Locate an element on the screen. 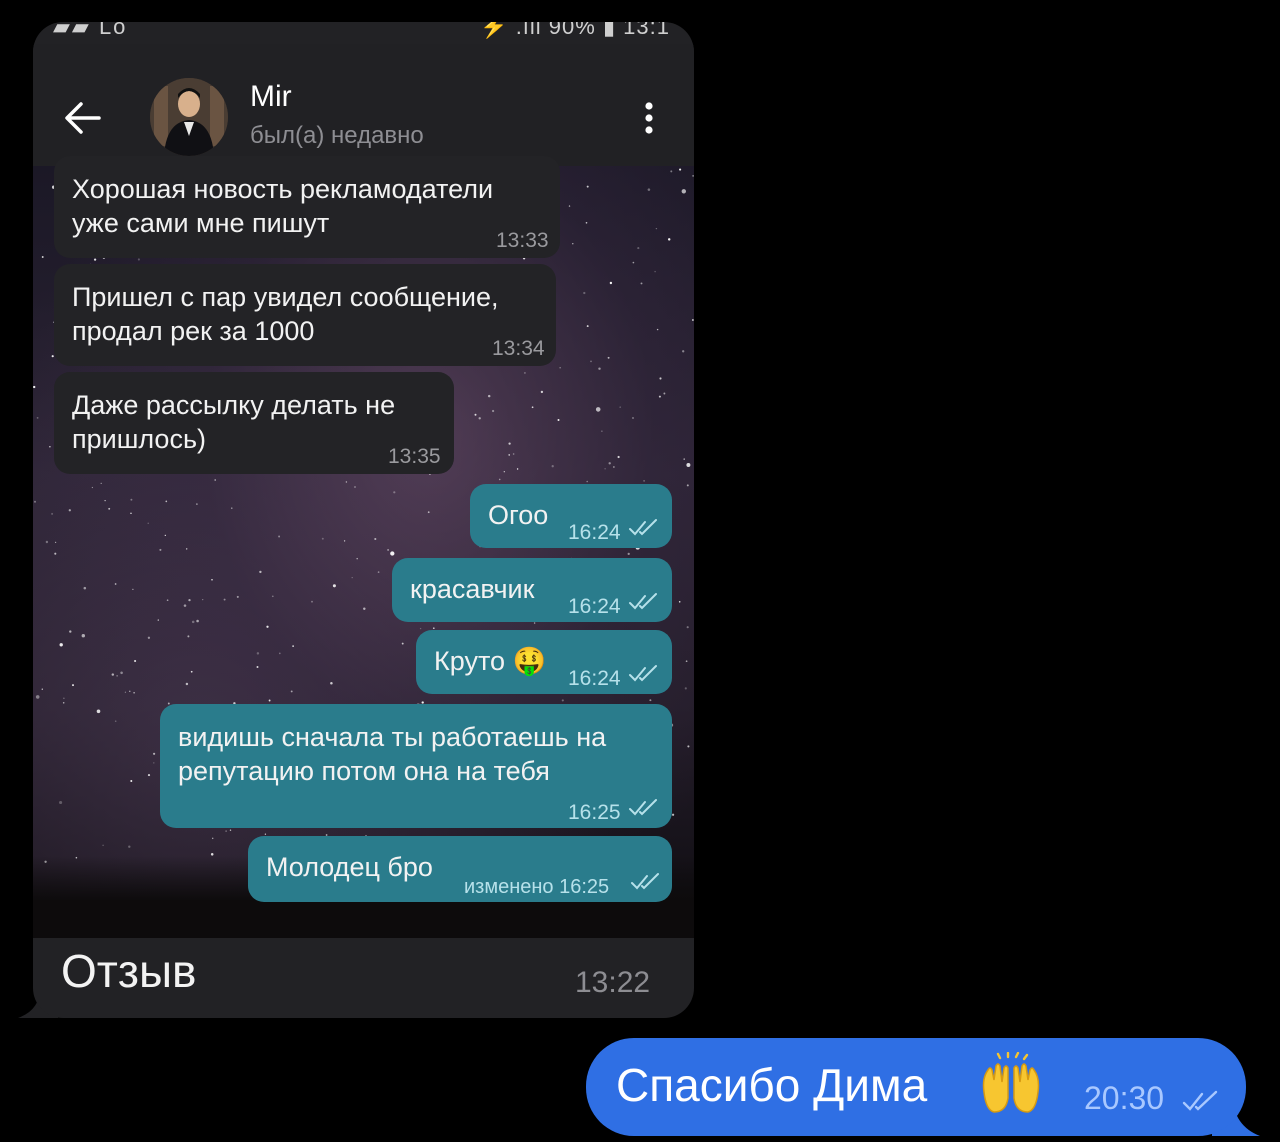 The height and width of the screenshot is (1142, 1280). message-outgoing: Молодец бро изменено 16:25 is located at coordinates (460, 869).